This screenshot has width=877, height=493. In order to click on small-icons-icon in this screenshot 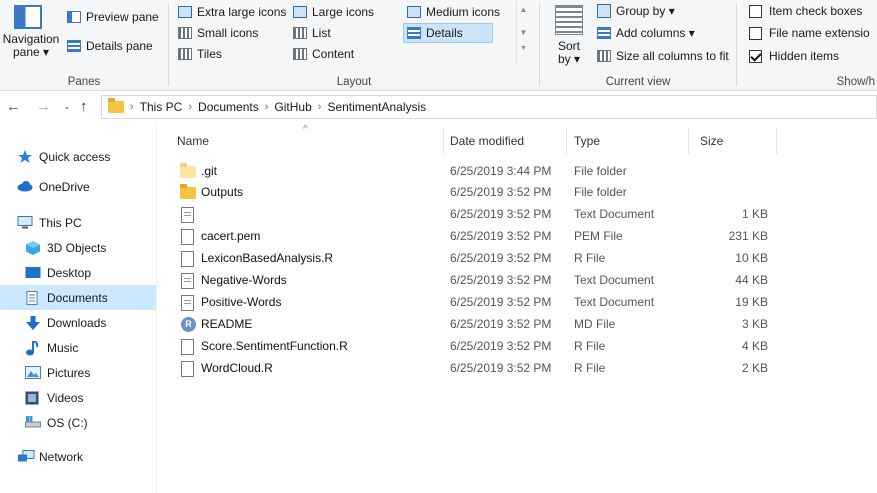, I will do `click(185, 33)`.